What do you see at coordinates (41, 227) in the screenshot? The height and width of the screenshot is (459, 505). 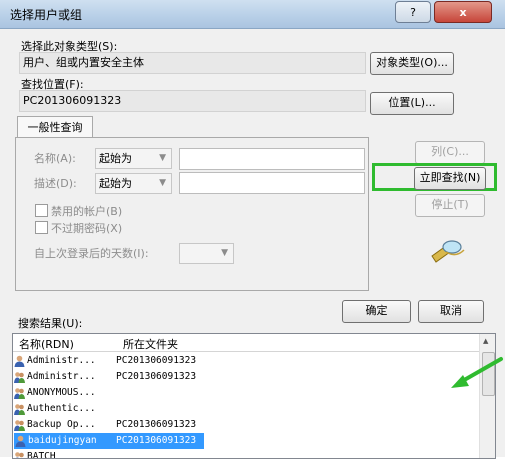 I see `non-expiring-password-checkbox` at bounding box center [41, 227].